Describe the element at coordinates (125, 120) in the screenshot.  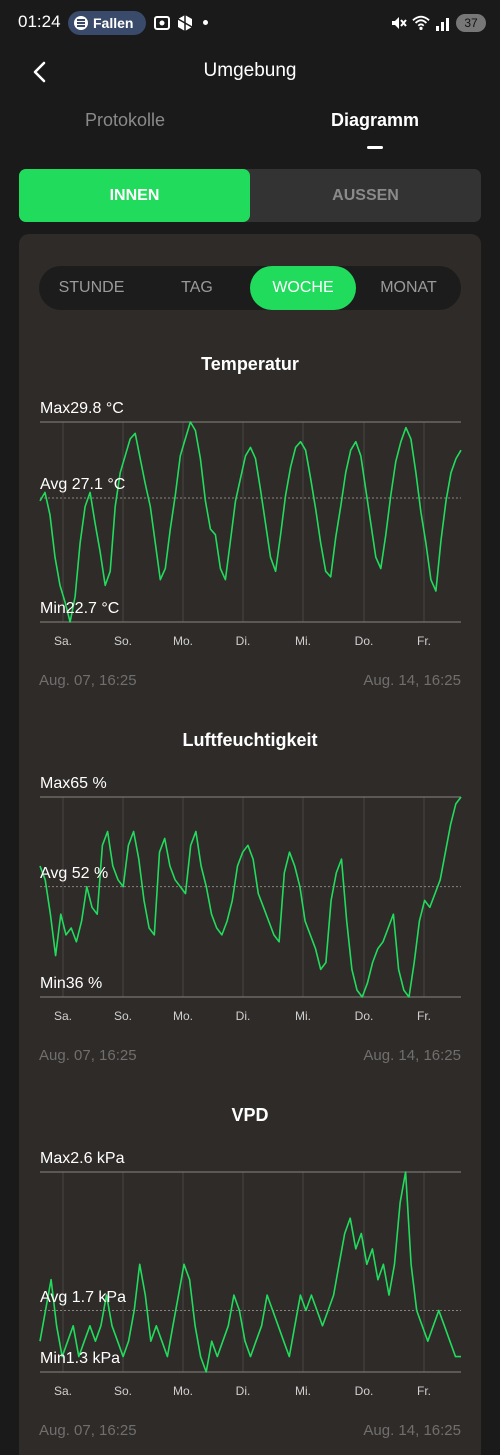
I see `tab-protokolle: Protokolle` at that location.